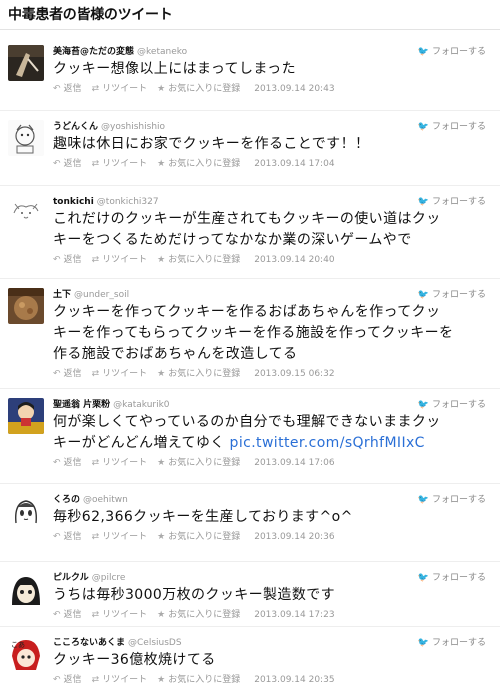 The image size is (500, 694). Describe the element at coordinates (109, 578) in the screenshot. I see `user-handle: @pilcre` at that location.